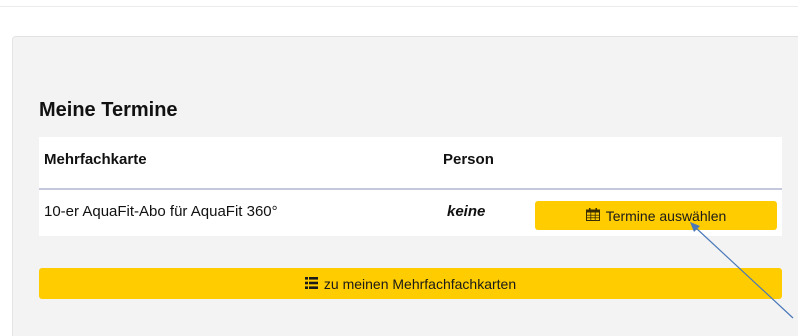  Describe the element at coordinates (420, 283) in the screenshot. I see `my-cards-label: zu meinen Mehrfachfachkarten` at that location.